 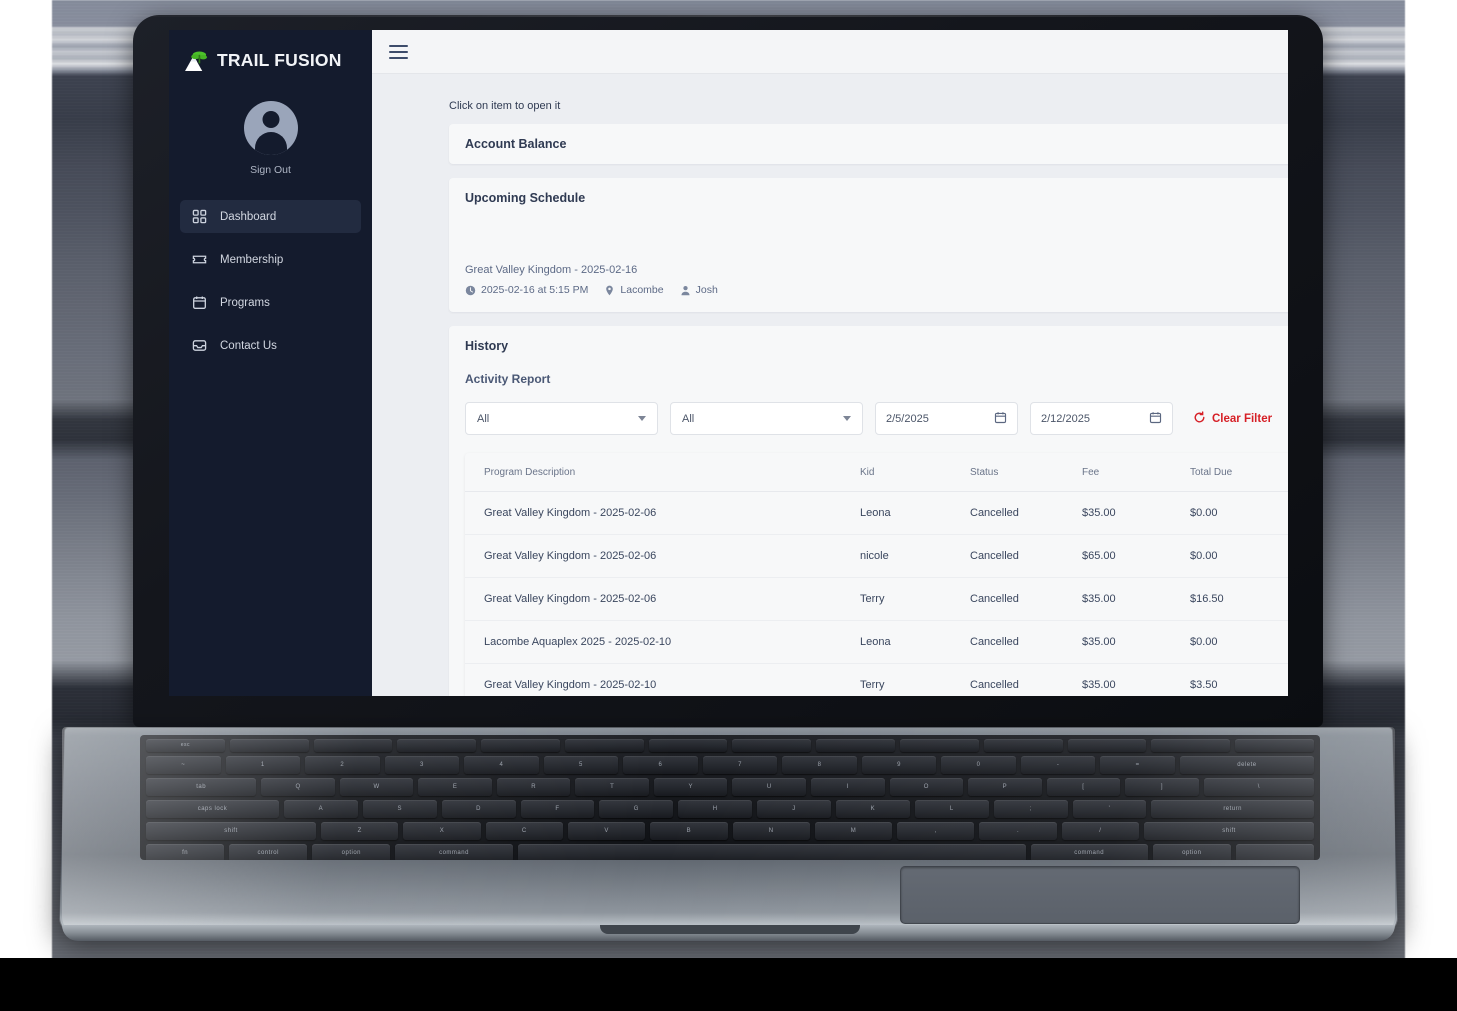 What do you see at coordinates (876, 270) in the screenshot?
I see `event-title: Great Valley Kingdom - 2025-02-16` at bounding box center [876, 270].